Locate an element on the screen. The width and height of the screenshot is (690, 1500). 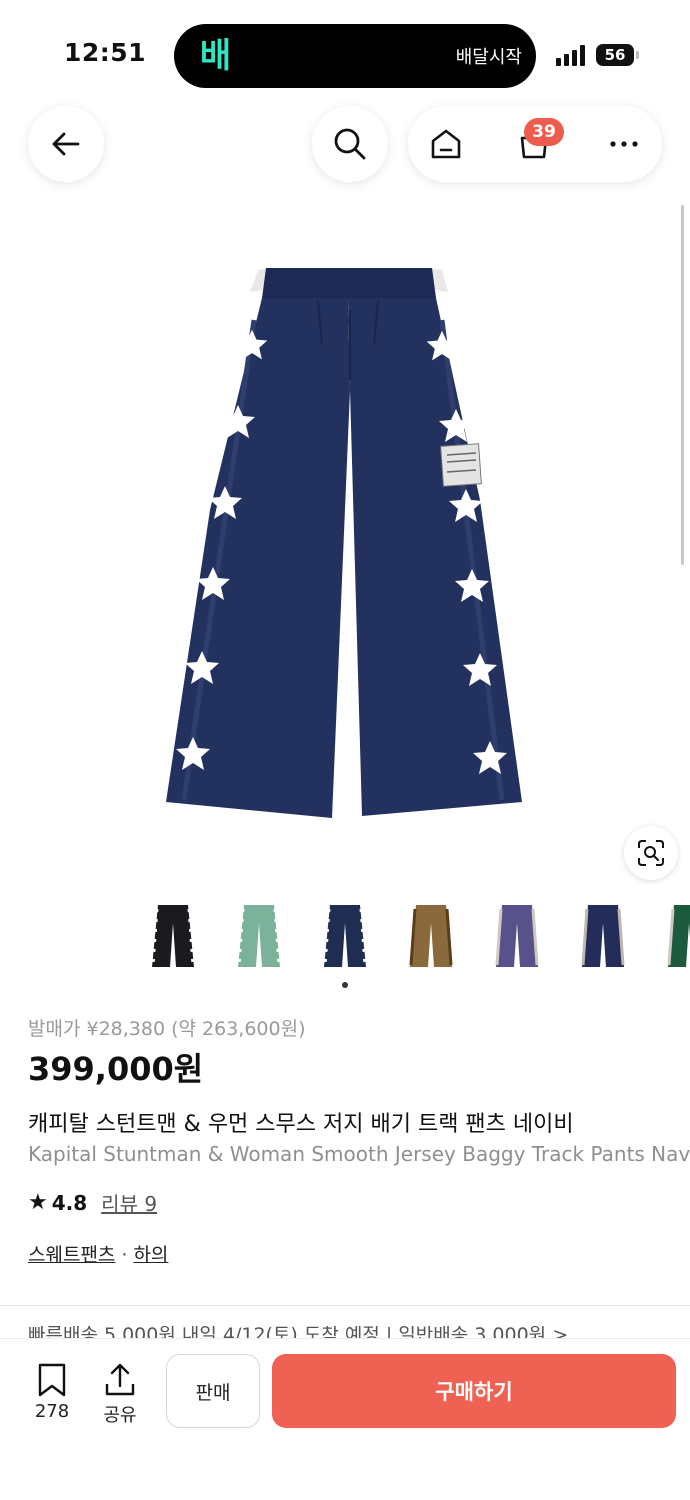
launch-price: 발매가 ¥28,380 (약 263,600원) is located at coordinates (167, 1029).